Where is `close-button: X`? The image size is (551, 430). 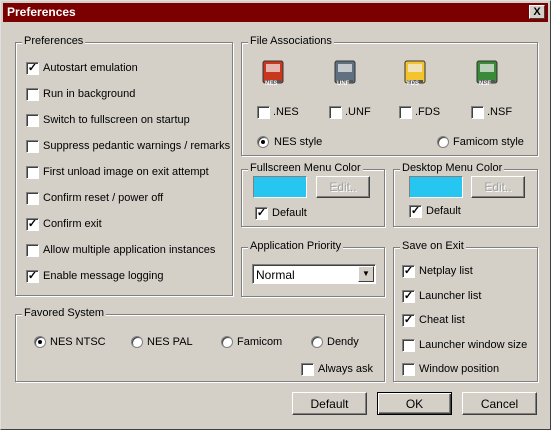
close-button: X is located at coordinates (537, 12).